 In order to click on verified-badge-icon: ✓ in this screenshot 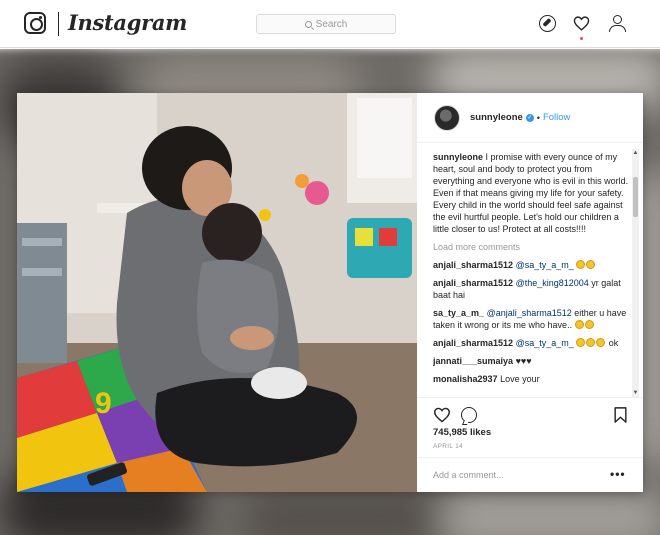, I will do `click(529, 117)`.